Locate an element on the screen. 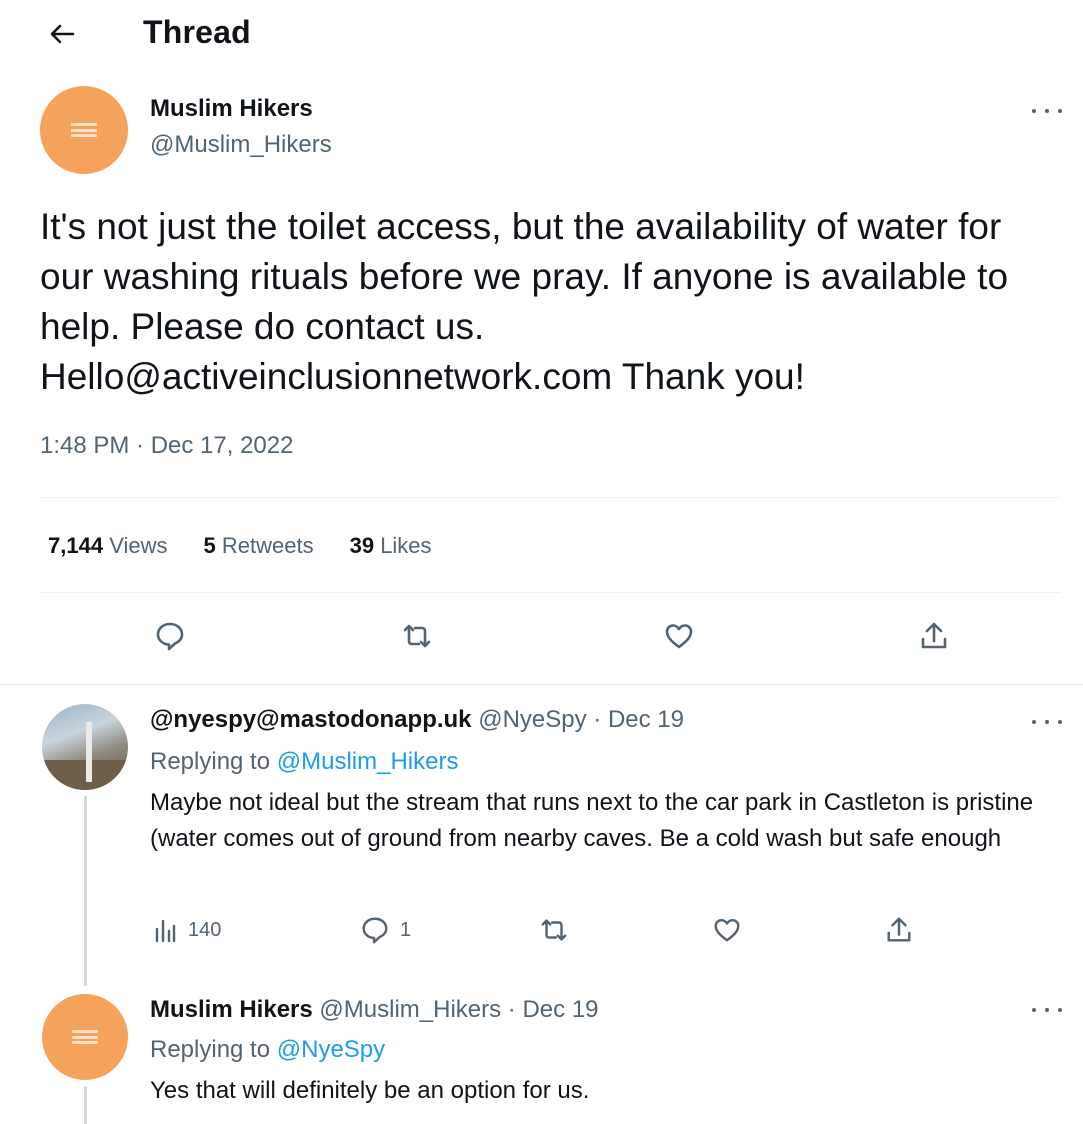  back-button is located at coordinates (62, 34).